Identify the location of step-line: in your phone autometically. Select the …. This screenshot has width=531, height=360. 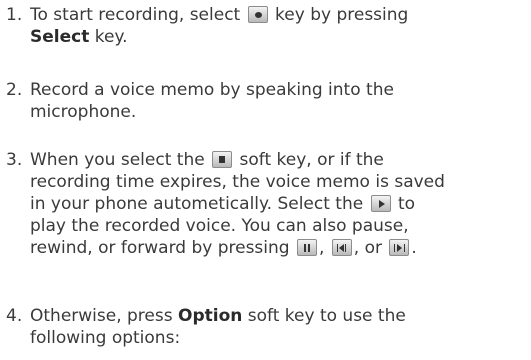
(275, 204).